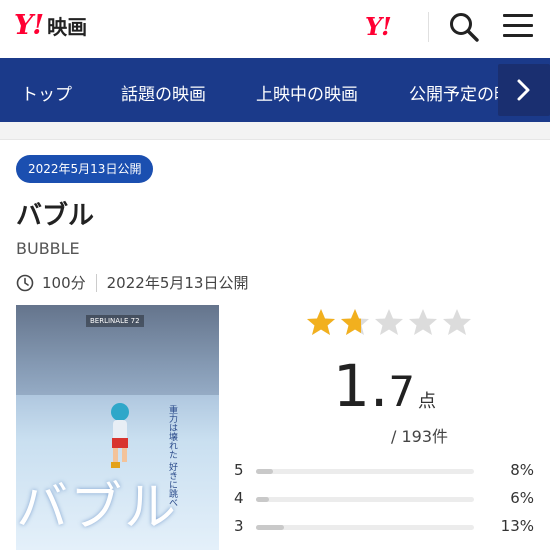 The width and height of the screenshot is (550, 550). I want to click on header-divider, so click(428, 27).